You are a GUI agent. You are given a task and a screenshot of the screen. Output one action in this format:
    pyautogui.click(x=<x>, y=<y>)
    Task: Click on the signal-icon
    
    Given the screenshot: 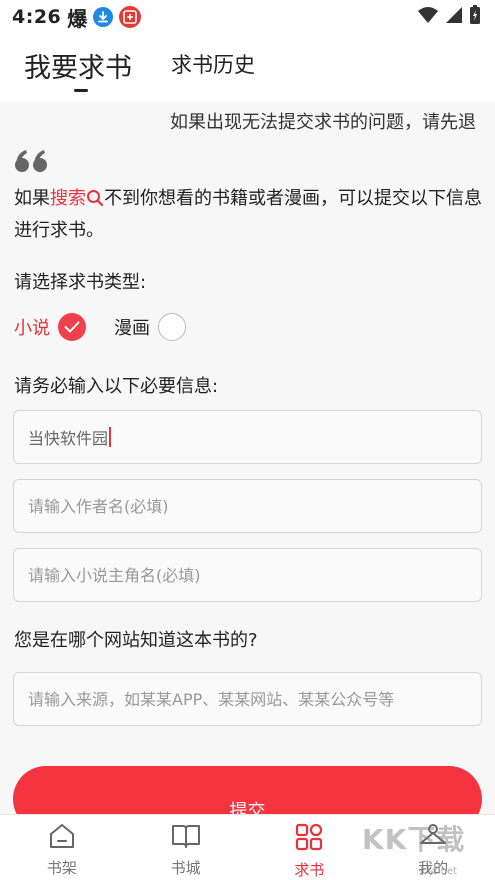 What is the action you would take?
    pyautogui.click(x=454, y=17)
    